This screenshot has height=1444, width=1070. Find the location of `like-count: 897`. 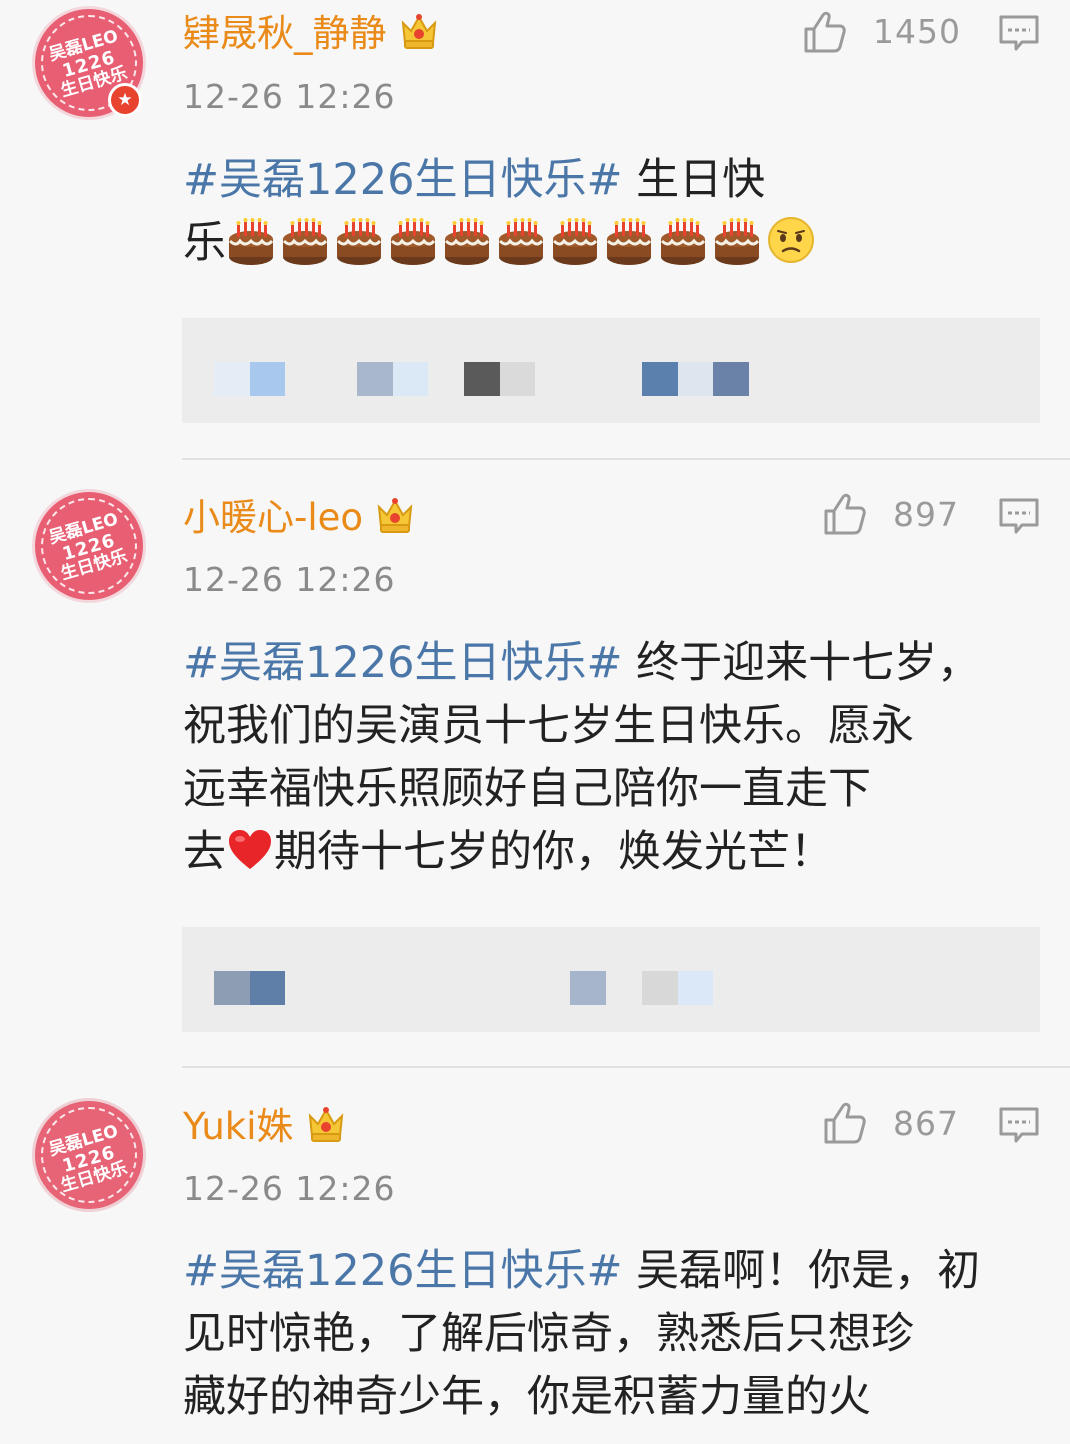

like-count: 897 is located at coordinates (926, 514).